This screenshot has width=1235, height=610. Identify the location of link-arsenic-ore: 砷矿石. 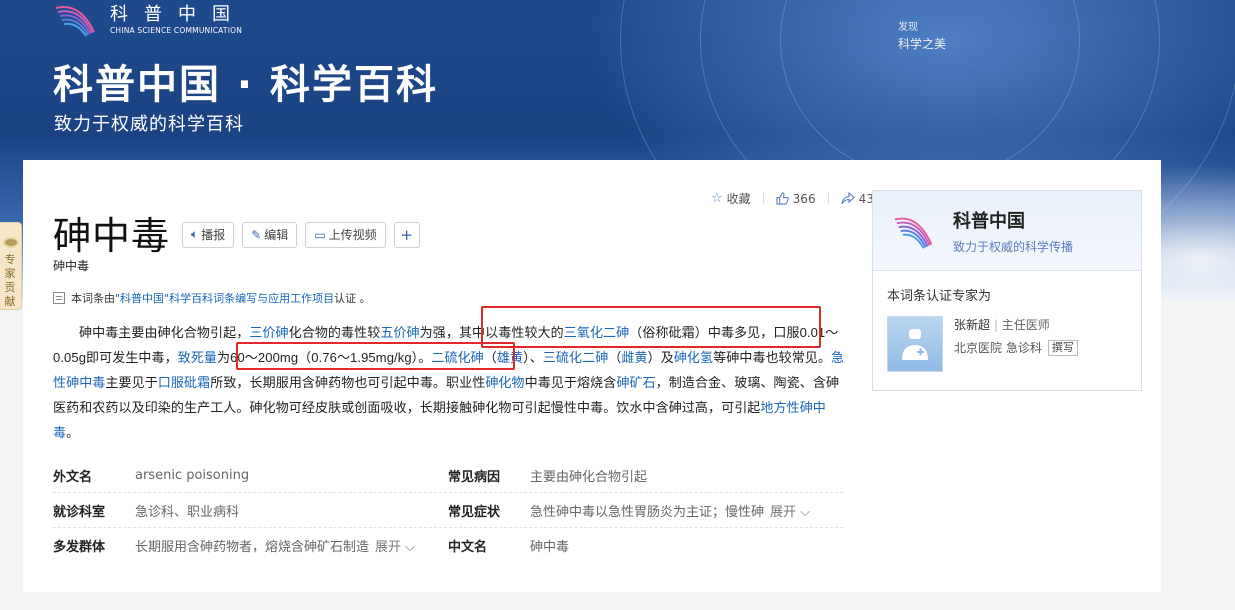
(635, 382).